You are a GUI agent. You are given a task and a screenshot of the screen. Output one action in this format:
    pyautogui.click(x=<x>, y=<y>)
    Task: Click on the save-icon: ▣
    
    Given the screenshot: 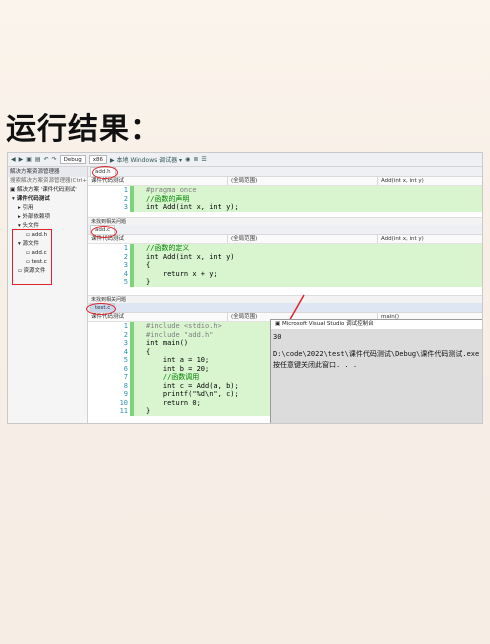 What is the action you would take?
    pyautogui.click(x=29, y=159)
    